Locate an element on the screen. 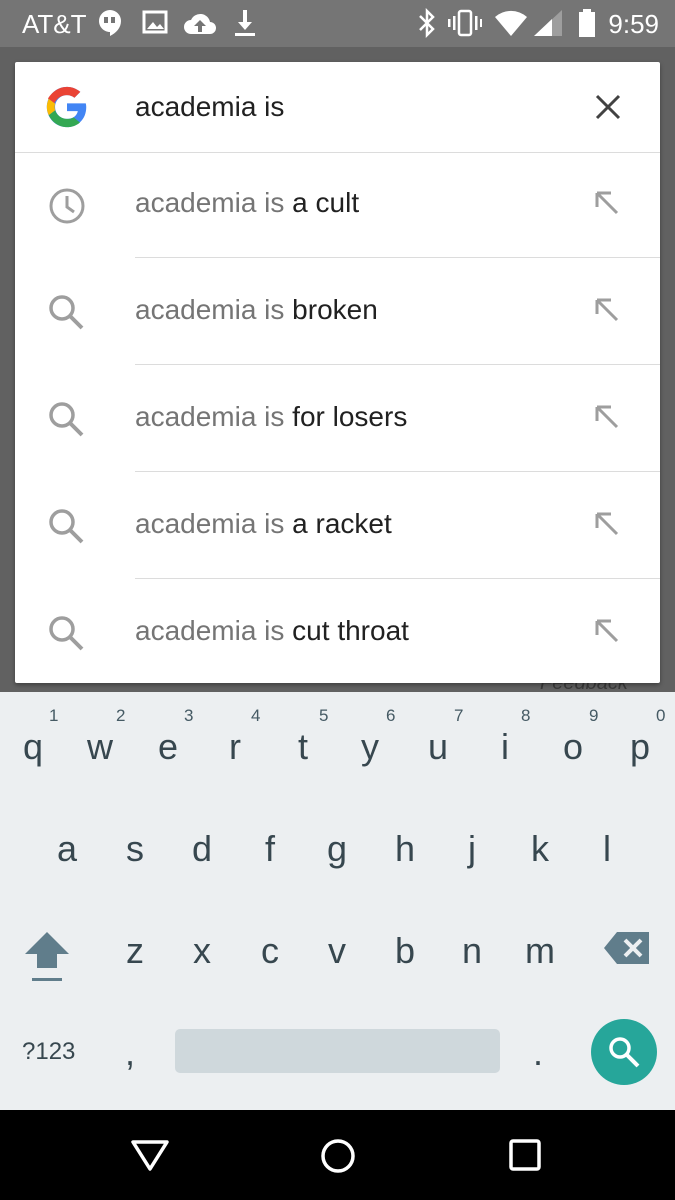 The width and height of the screenshot is (675, 1200). cloud-upload-icon is located at coordinates (200, 23).